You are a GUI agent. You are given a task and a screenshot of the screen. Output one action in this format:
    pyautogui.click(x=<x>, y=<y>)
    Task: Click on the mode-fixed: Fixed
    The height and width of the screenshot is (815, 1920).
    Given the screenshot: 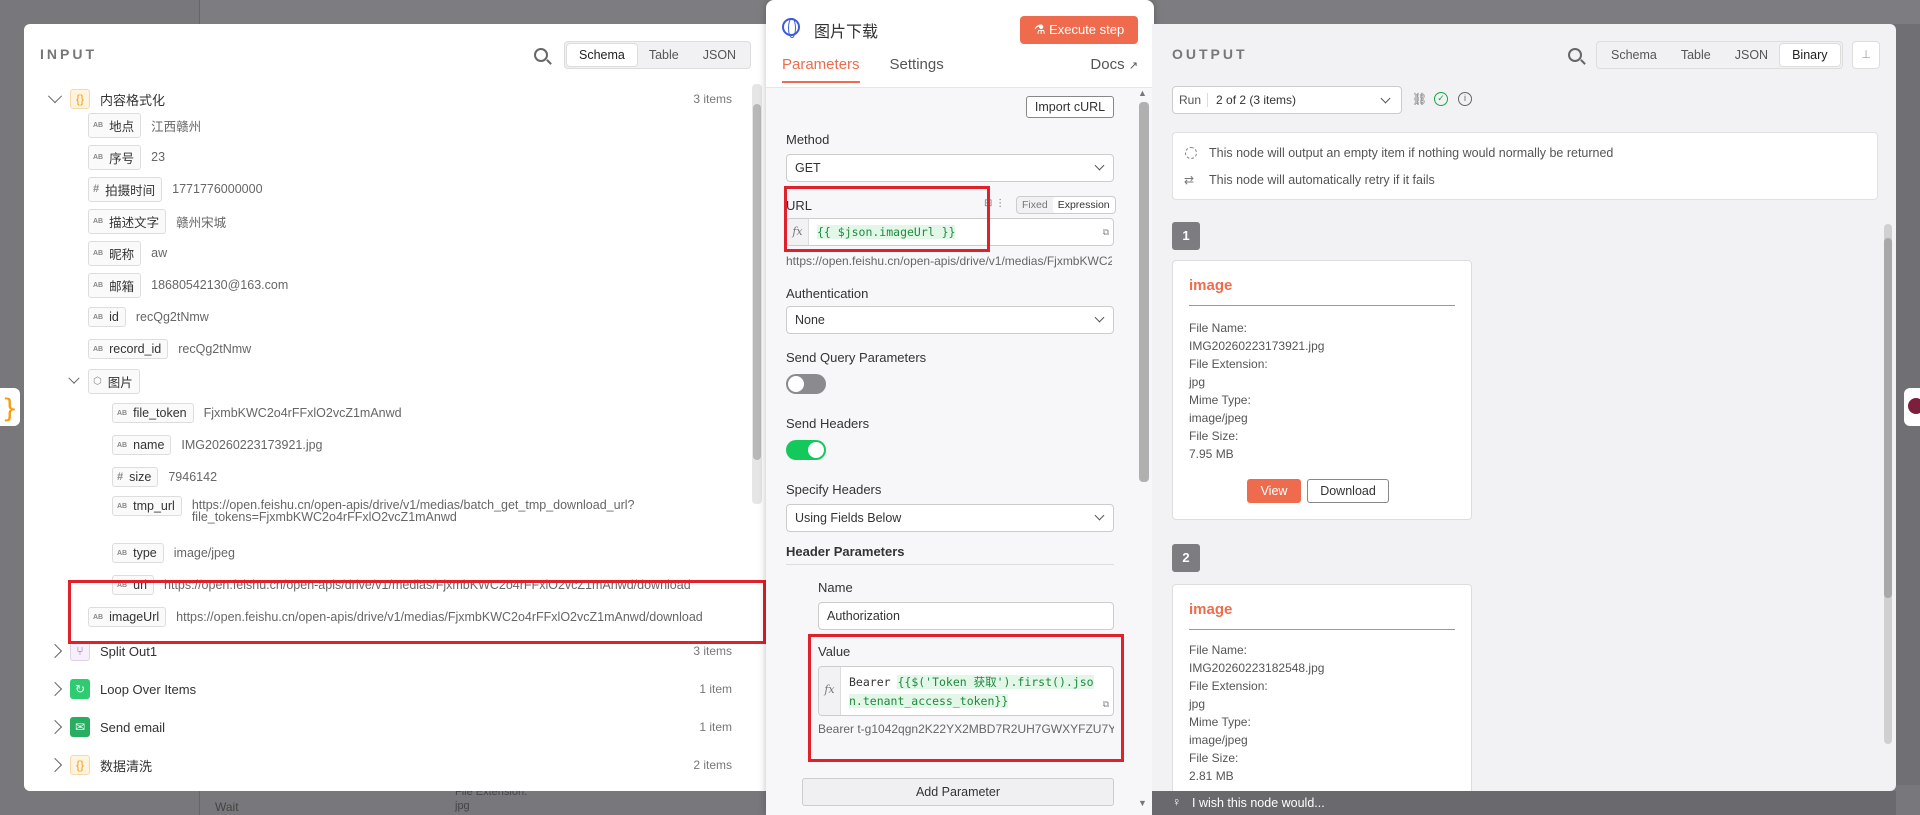 What is the action you would take?
    pyautogui.click(x=1035, y=205)
    